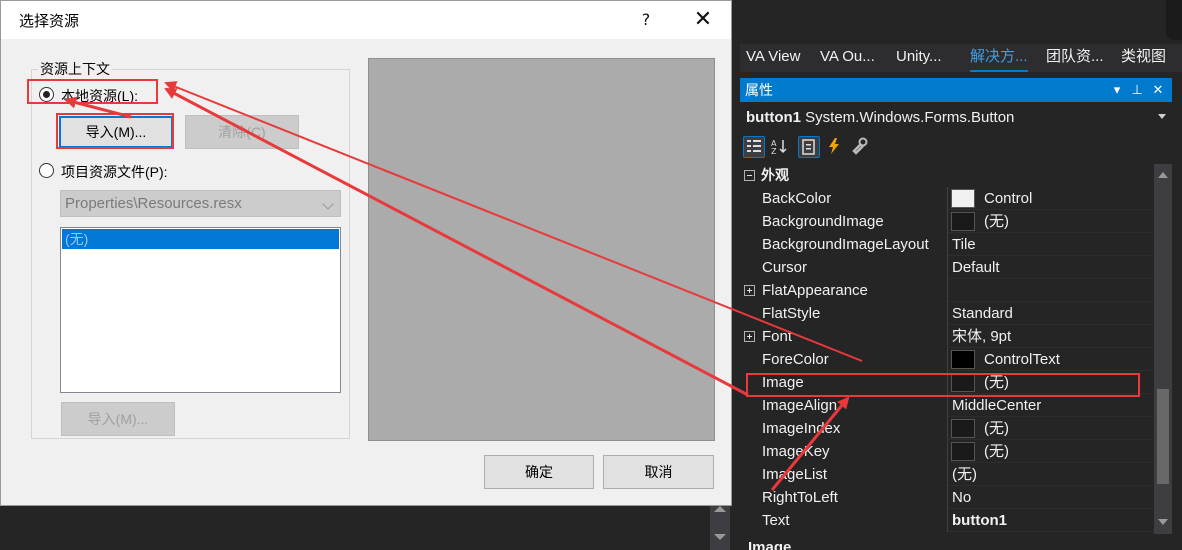 The width and height of the screenshot is (1182, 550). What do you see at coordinates (1163, 349) in the screenshot?
I see `property-grid-scrollbar` at bounding box center [1163, 349].